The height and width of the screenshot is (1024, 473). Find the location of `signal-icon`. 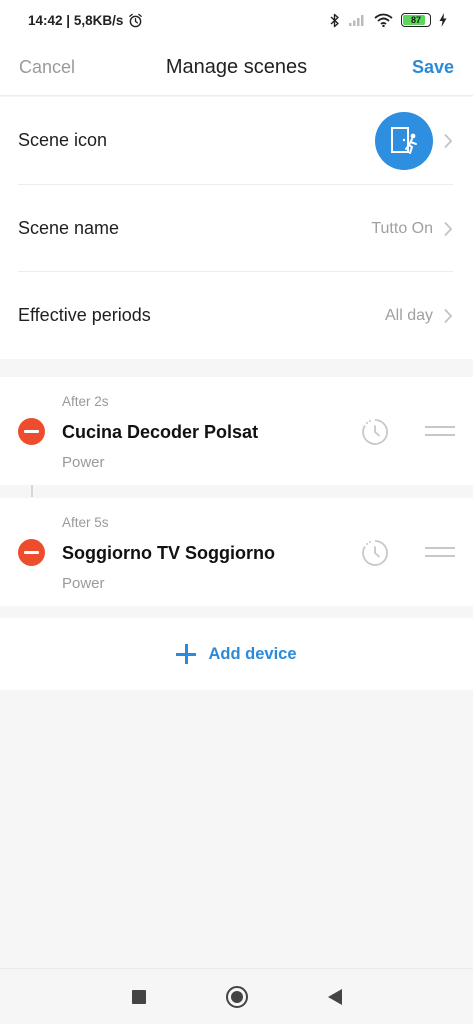

signal-icon is located at coordinates (356, 20).